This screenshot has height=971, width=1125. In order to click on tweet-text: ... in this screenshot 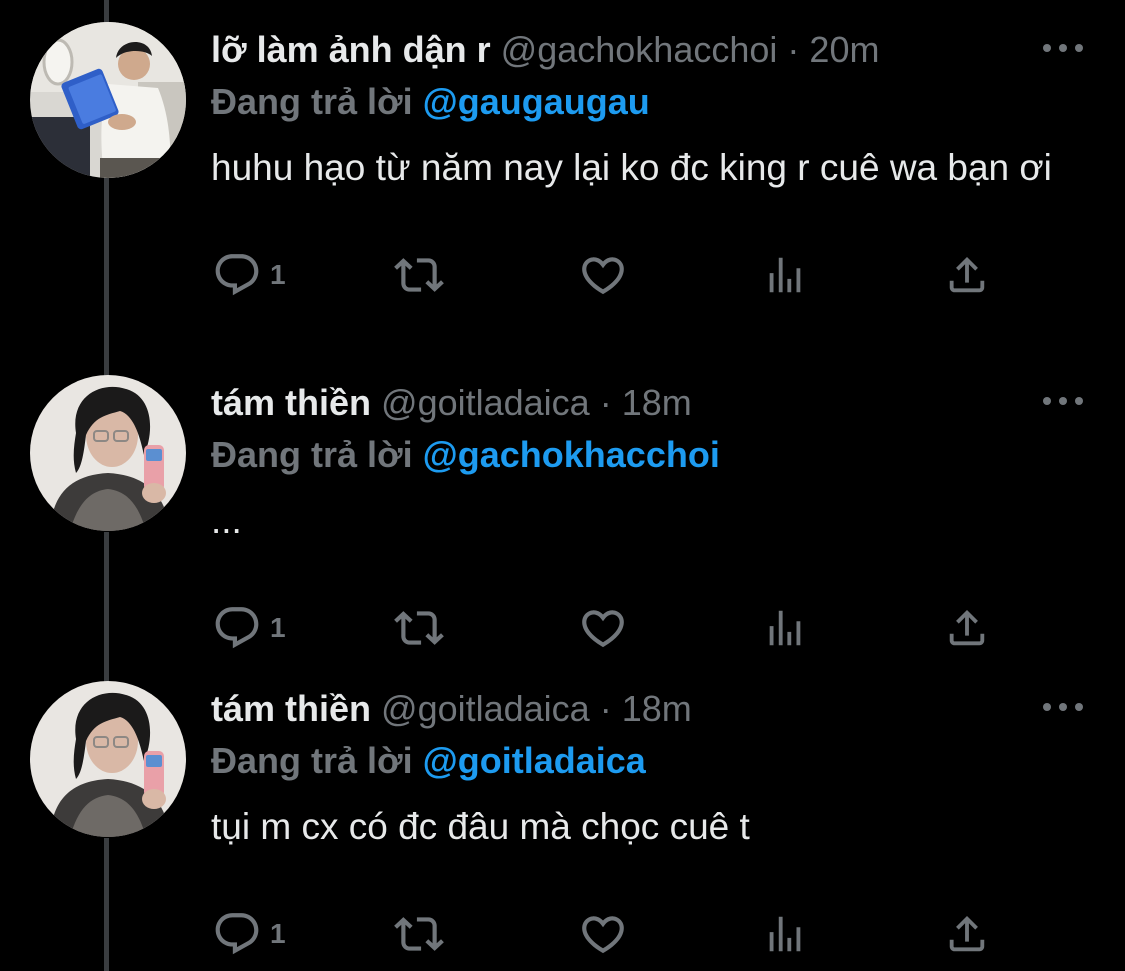, I will do `click(226, 520)`.